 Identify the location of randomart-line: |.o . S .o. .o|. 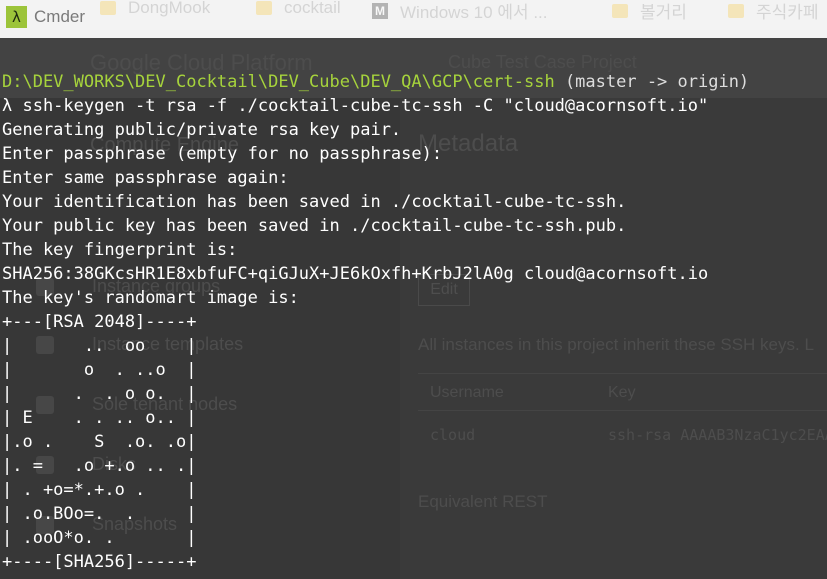
(99, 442).